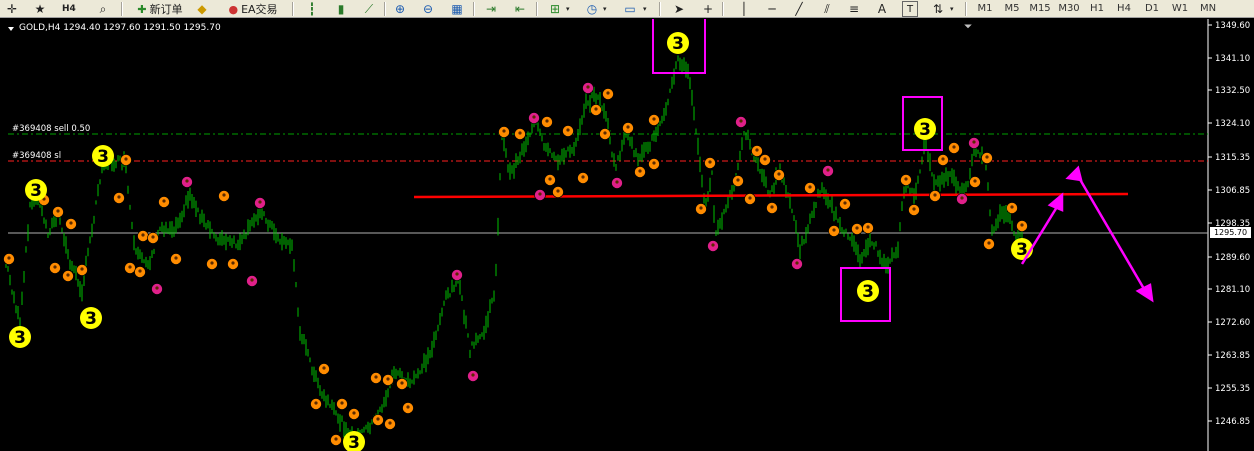 The width and height of the screenshot is (1254, 451). I want to click on price-tick-label: 1255.35, so click(1232, 389).